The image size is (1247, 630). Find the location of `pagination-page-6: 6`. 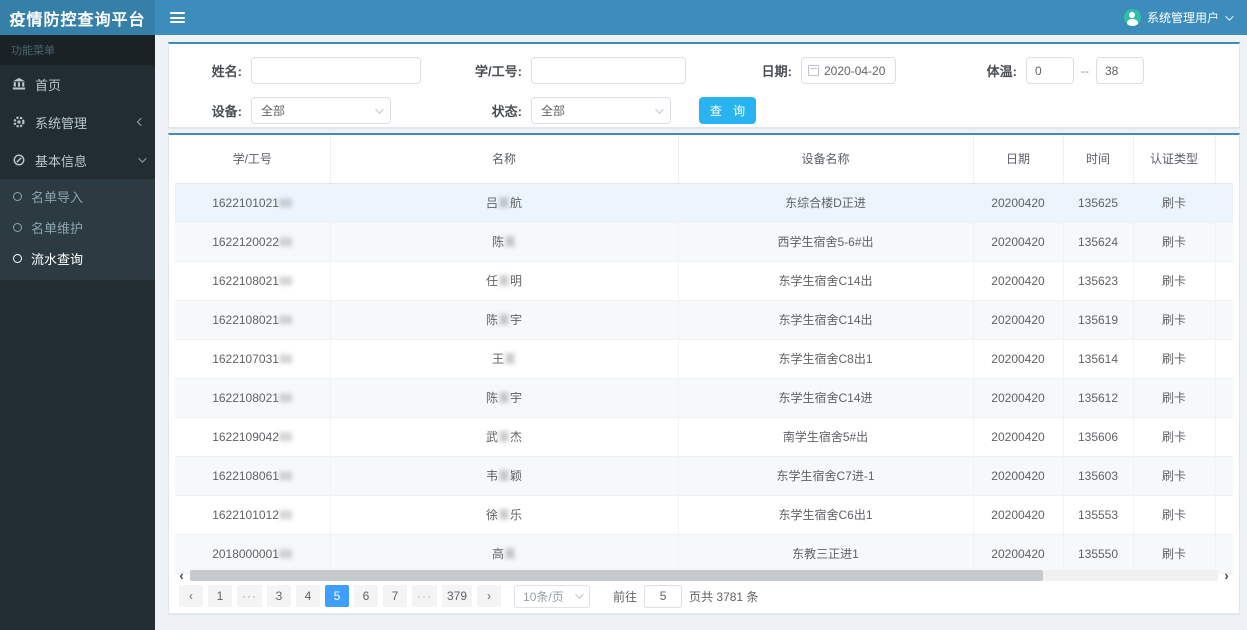

pagination-page-6: 6 is located at coordinates (366, 596).